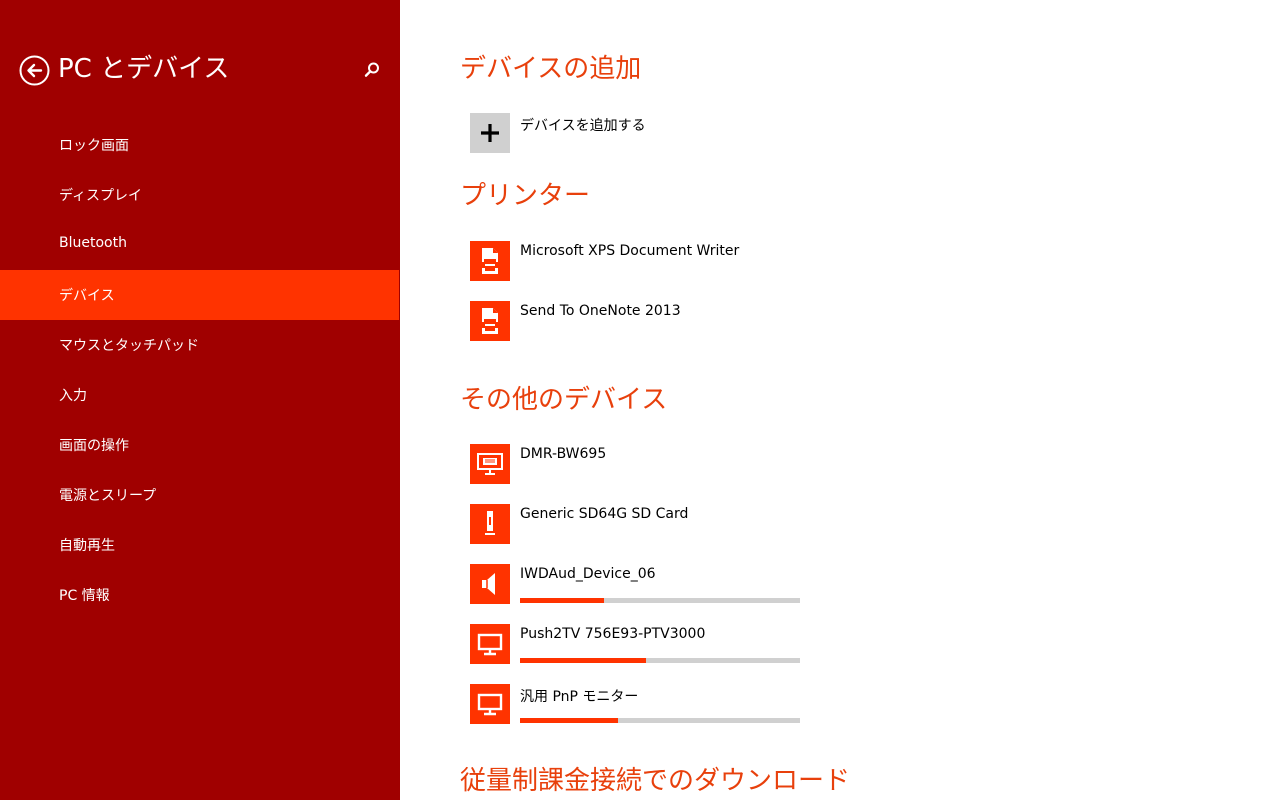 This screenshot has width=1280, height=800. What do you see at coordinates (670, 135) in the screenshot?
I see `add-device-button: デバイスを追加する` at bounding box center [670, 135].